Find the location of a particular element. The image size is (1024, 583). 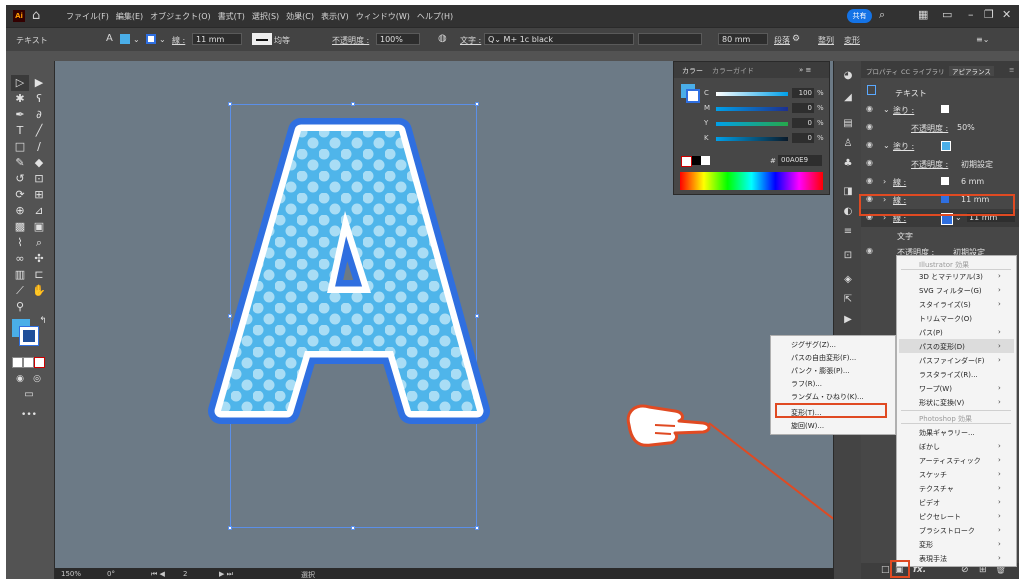

actions-panel-icon: ▶ is located at coordinates (848, 320).